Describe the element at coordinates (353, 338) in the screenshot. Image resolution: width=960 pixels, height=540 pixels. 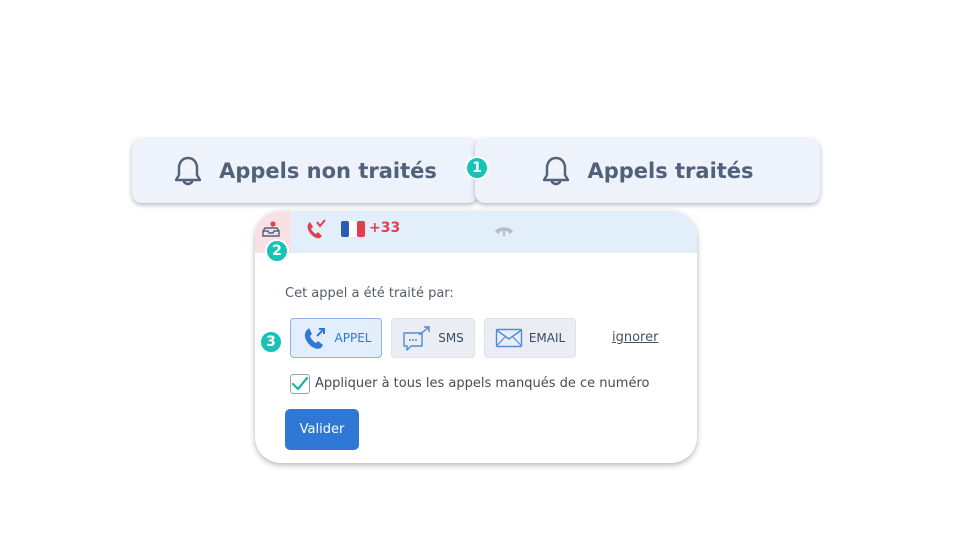
I see `option-call-label: APPEL` at that location.